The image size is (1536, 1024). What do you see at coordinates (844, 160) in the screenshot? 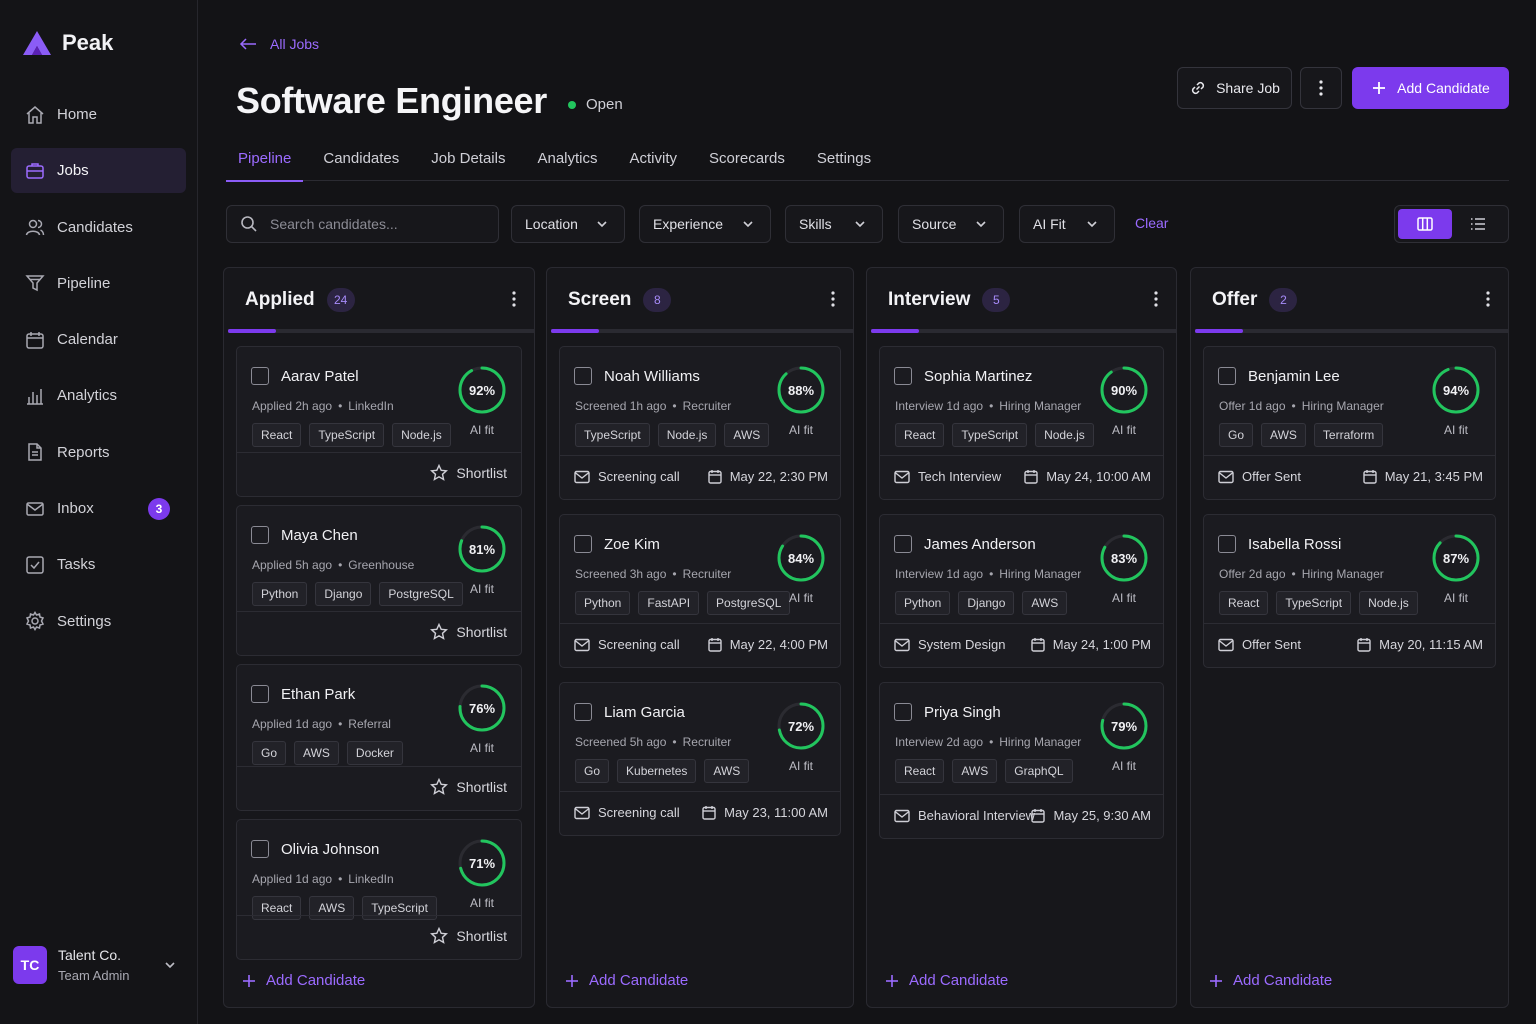
I see `tab-settings: Settings` at bounding box center [844, 160].